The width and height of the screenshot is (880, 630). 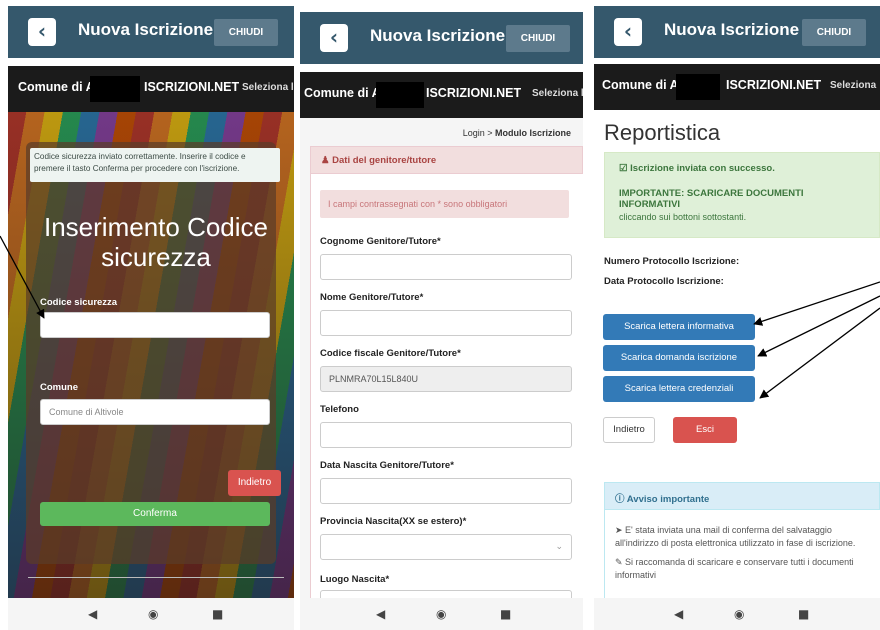 What do you see at coordinates (380, 241) in the screenshot?
I see `surname-label: Cognome Genitore/Tutore*` at bounding box center [380, 241].